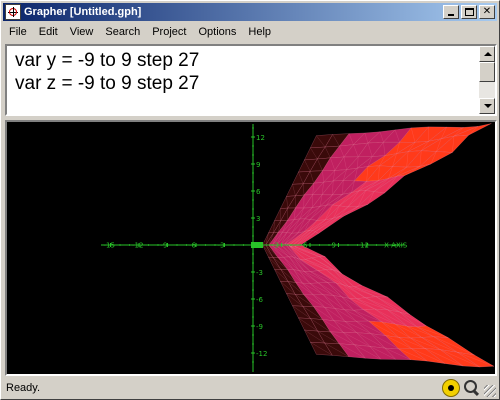 The height and width of the screenshot is (400, 500). I want to click on scroll-up-button, so click(487, 54).